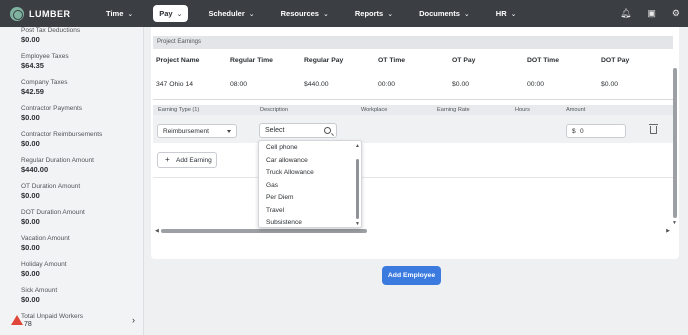 This screenshot has height=335, width=688. Describe the element at coordinates (166, 13) in the screenshot. I see `nav-pay-label: Pay` at that location.